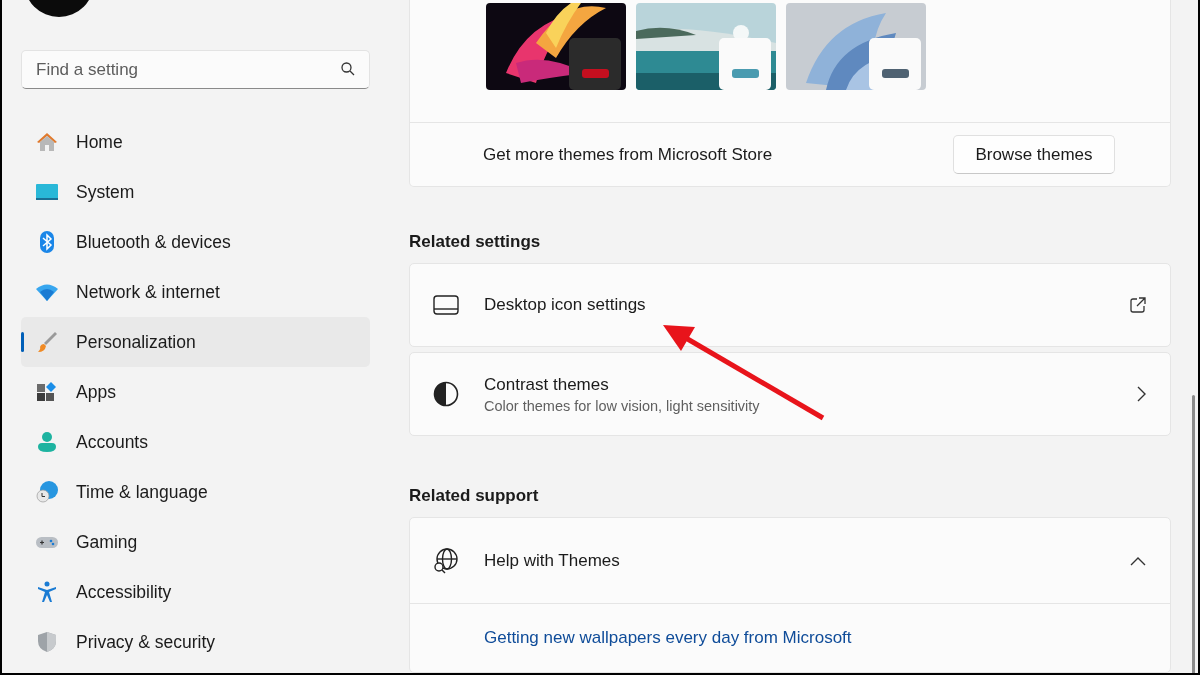 The height and width of the screenshot is (675, 1200). Describe the element at coordinates (628, 154) in the screenshot. I see `store-text: Get more themes from Microsoft Store` at that location.